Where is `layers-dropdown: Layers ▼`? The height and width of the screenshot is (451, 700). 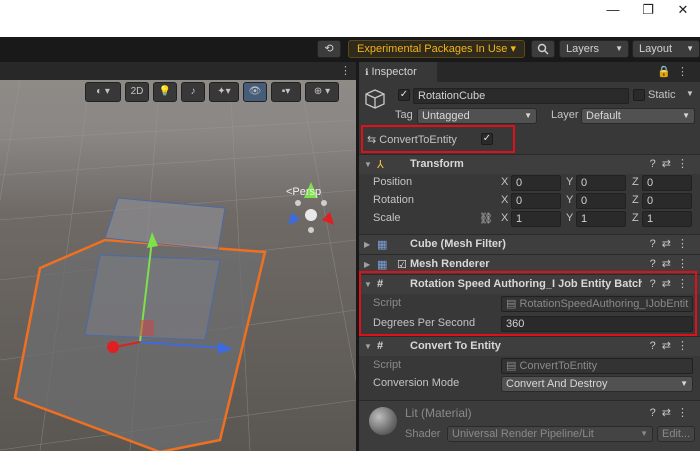
layers-dropdown: Layers ▼ is located at coordinates (594, 49).